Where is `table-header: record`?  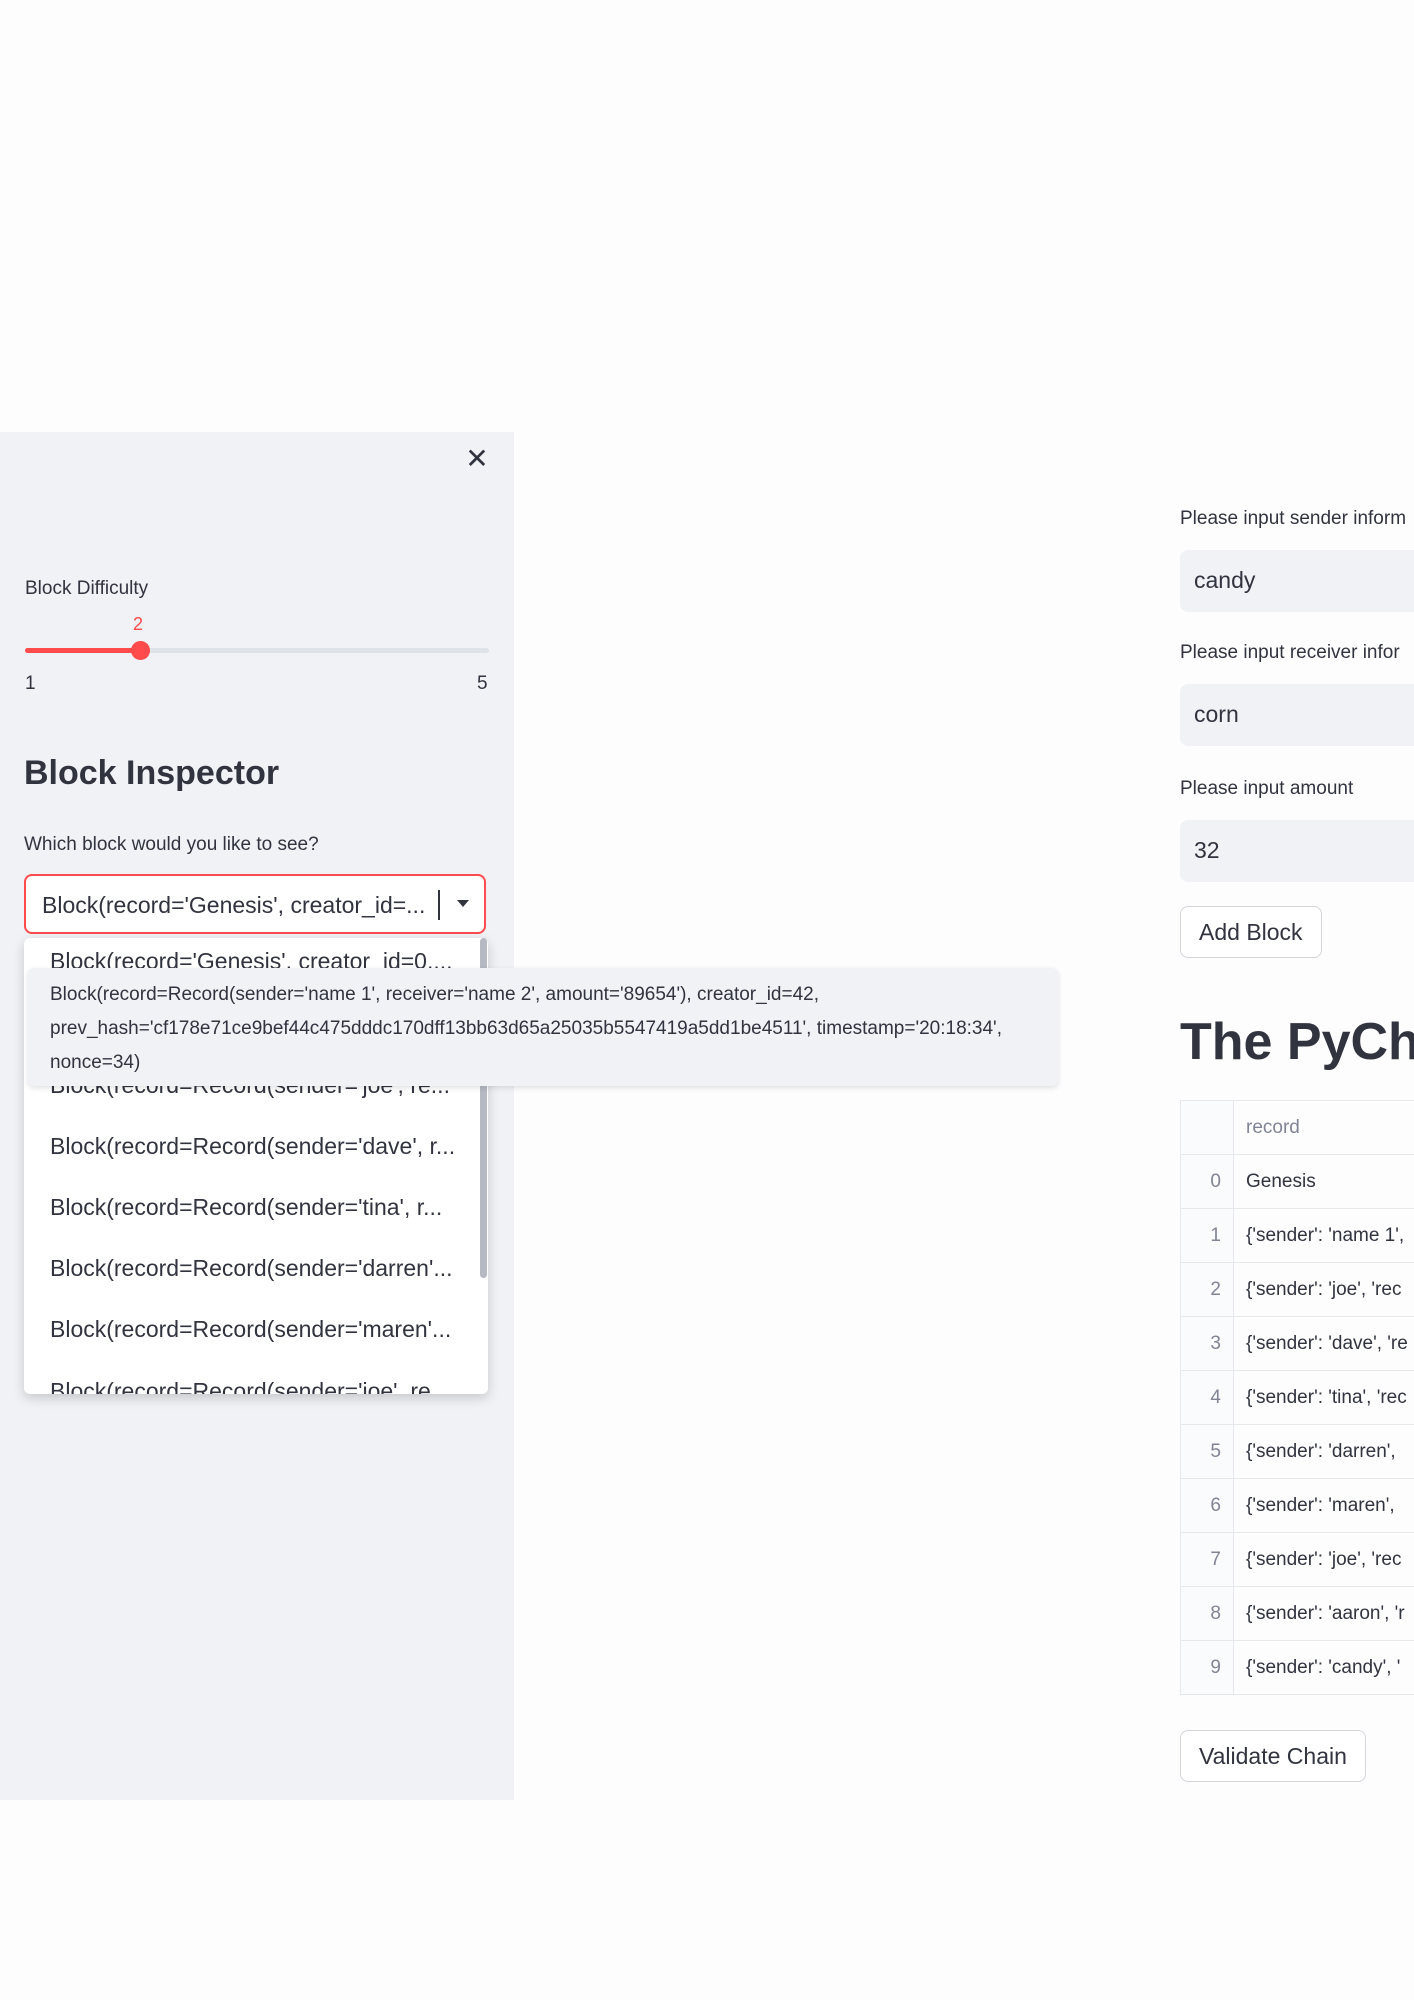
table-header: record is located at coordinates (1297, 1128).